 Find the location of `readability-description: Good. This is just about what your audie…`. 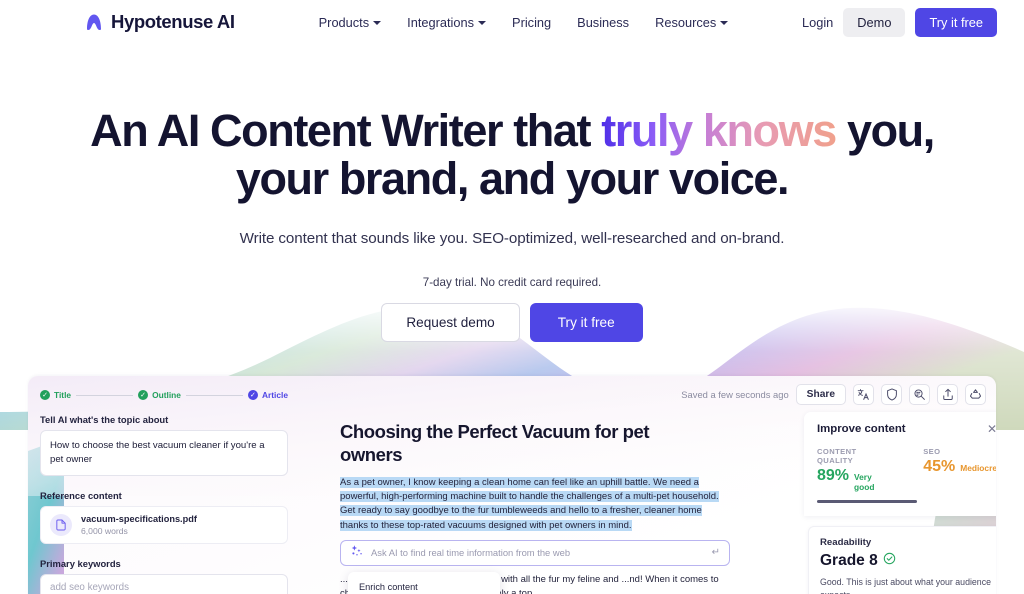

readability-description: Good. This is just about what your audie… is located at coordinates (905, 585).